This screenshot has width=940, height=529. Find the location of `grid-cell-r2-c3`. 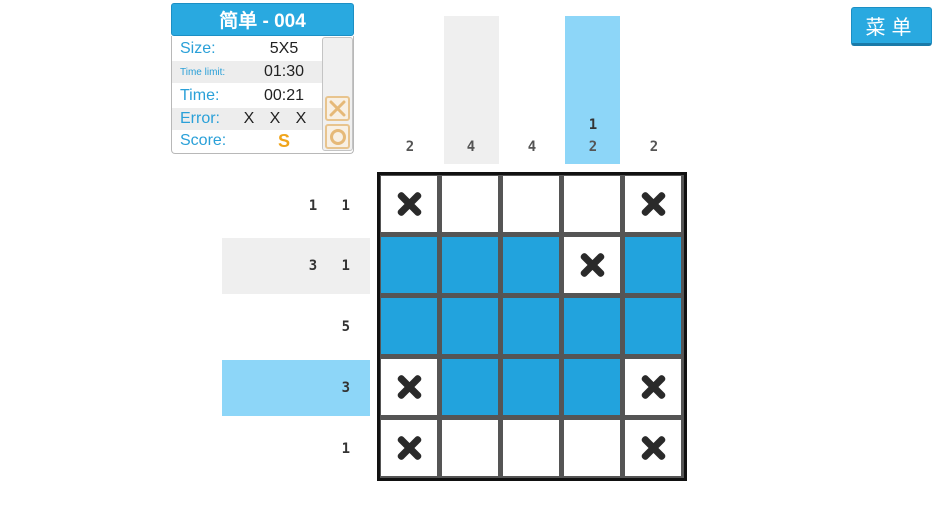

grid-cell-r2-c3 is located at coordinates (531, 265).